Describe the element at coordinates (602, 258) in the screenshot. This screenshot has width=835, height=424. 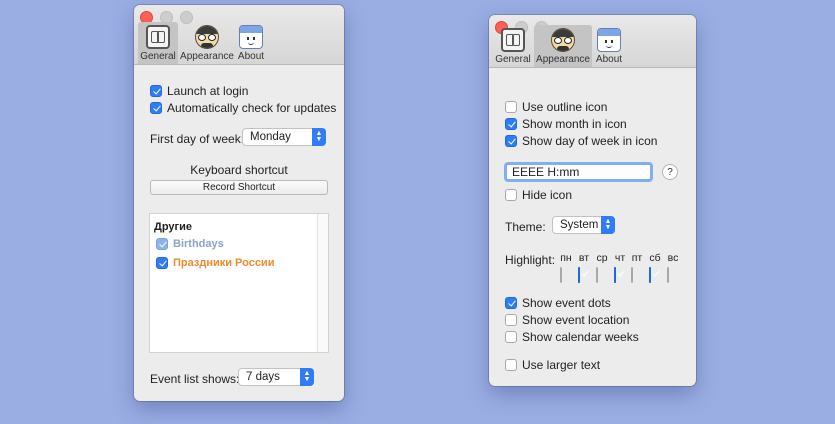
I see `day-label-wed: ср` at that location.